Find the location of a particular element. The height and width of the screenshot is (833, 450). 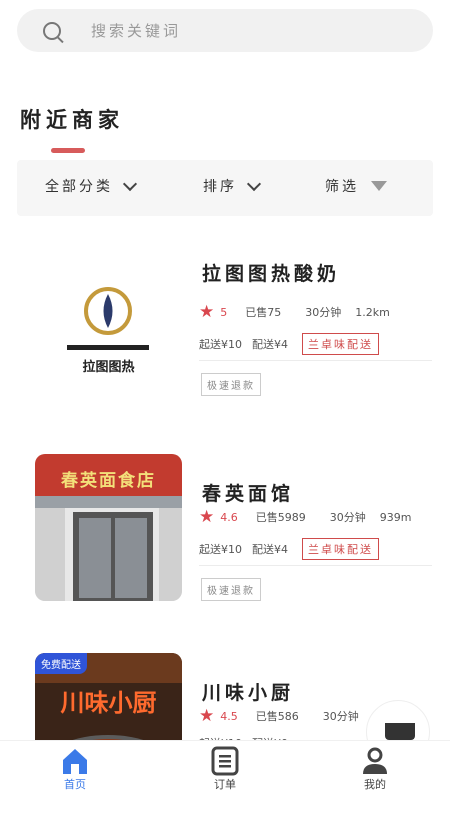

free-delivery-badge: 免费配送 is located at coordinates (61, 663).